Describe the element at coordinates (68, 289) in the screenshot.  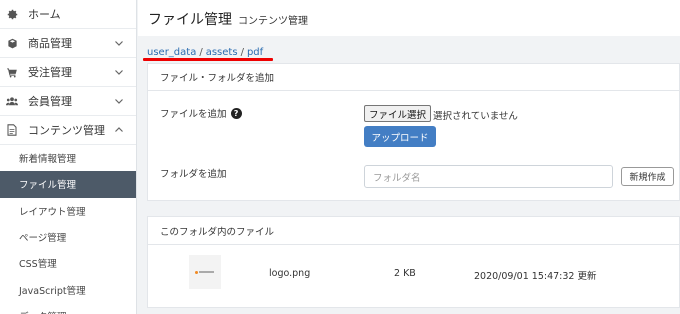
I see `sidebar-subitem-javascript: JavaScript管理` at that location.